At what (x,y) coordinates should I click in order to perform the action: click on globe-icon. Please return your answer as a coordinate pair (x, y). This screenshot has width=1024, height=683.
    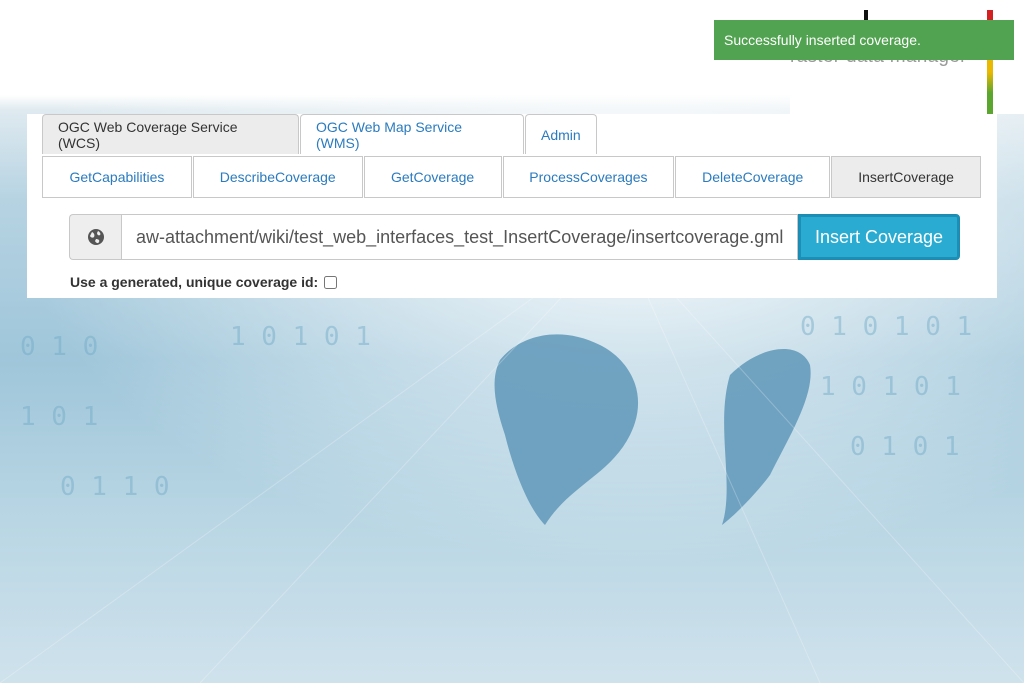
    Looking at the image, I should click on (95, 237).